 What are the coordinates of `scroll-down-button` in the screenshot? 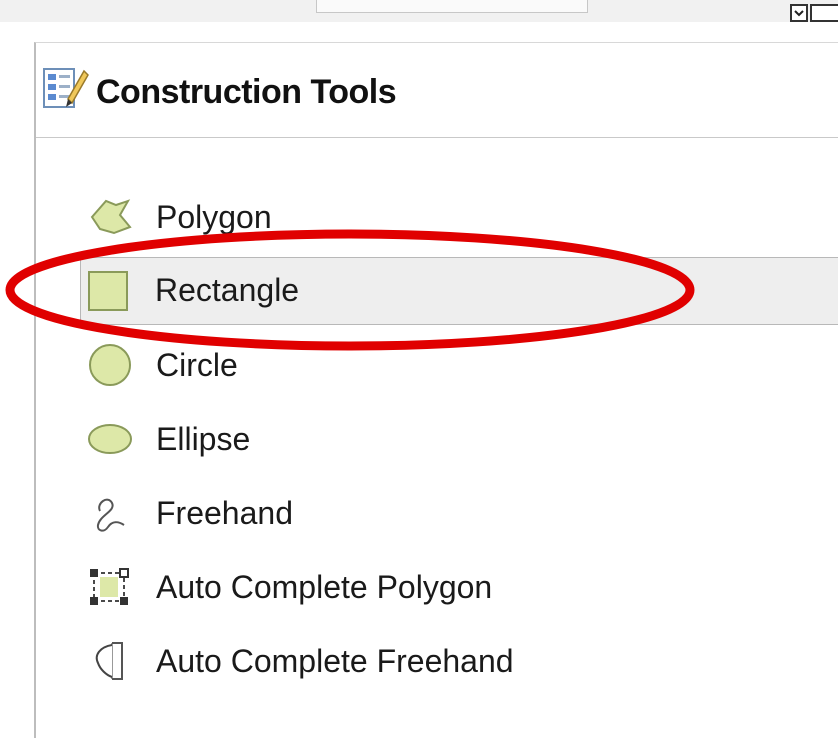 It's located at (799, 13).